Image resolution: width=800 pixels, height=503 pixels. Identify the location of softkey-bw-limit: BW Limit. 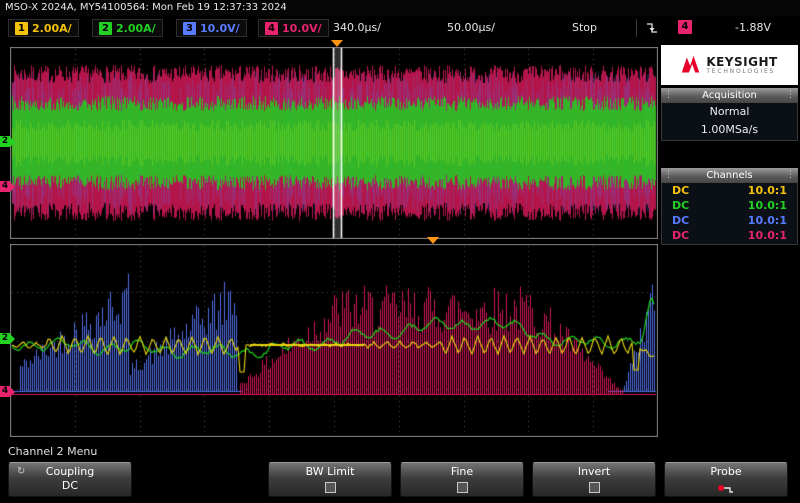
(330, 479).